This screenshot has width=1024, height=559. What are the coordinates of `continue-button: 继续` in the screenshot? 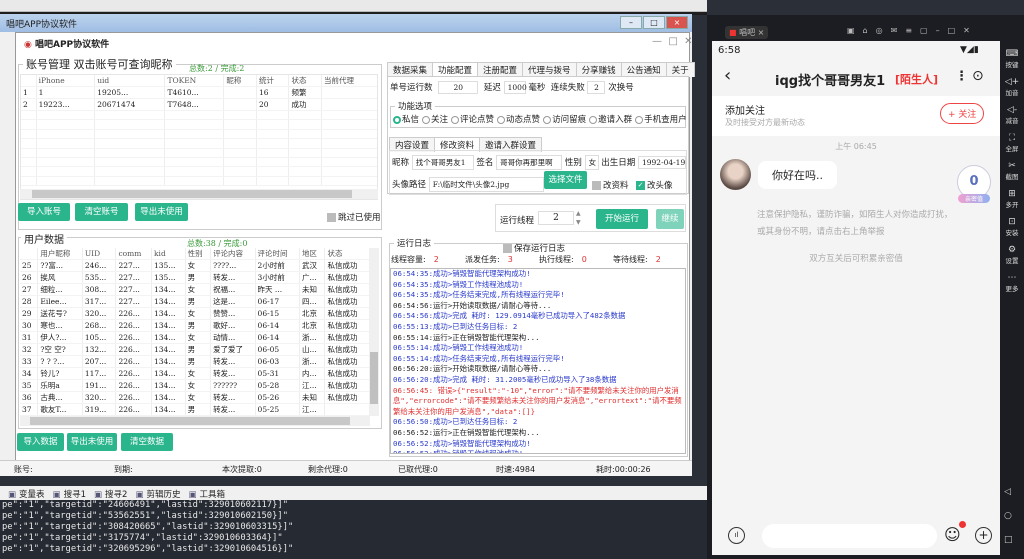 It's located at (670, 219).